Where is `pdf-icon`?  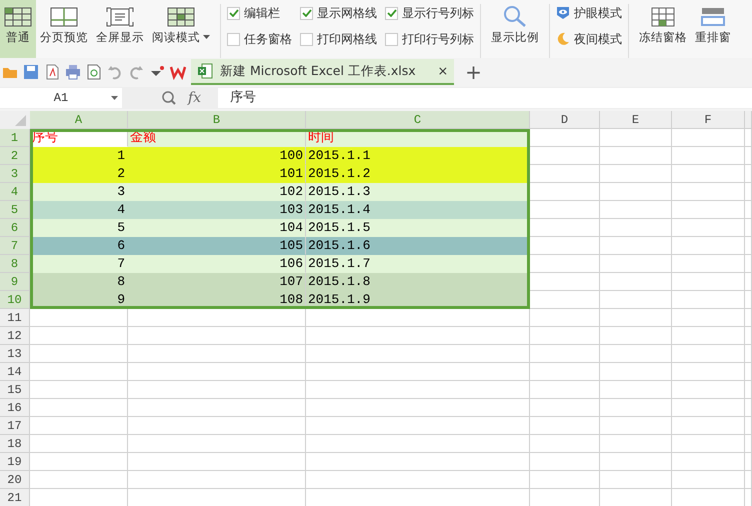
pdf-icon is located at coordinates (52, 72).